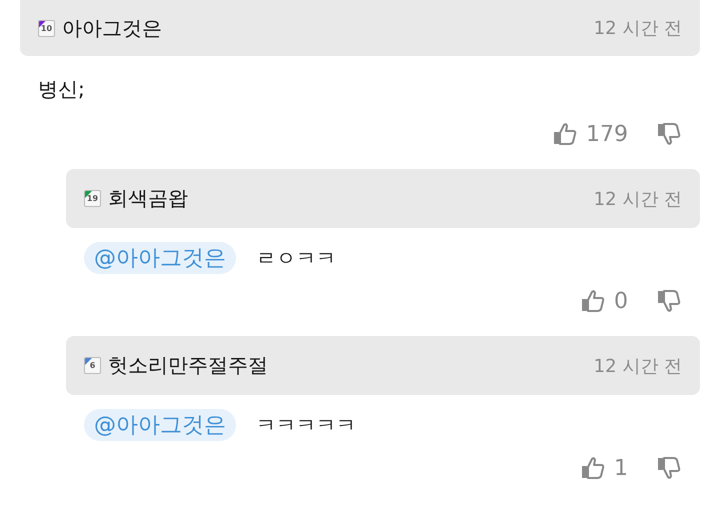 The image size is (719, 525). I want to click on level-badge: 10, so click(46, 28).